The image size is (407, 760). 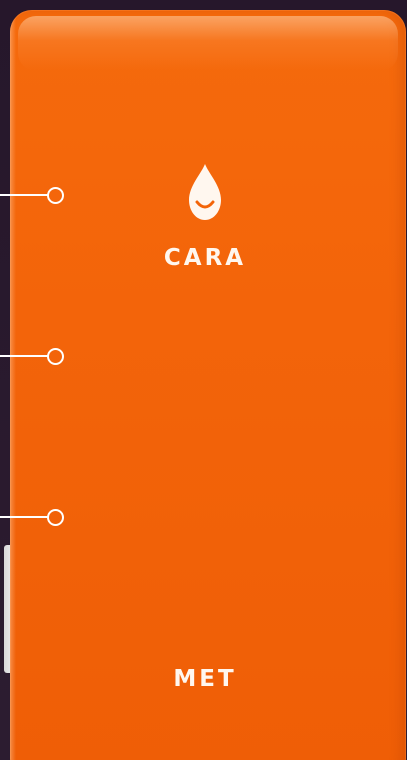 I want to click on bottom-label: MET, so click(x=205, y=679).